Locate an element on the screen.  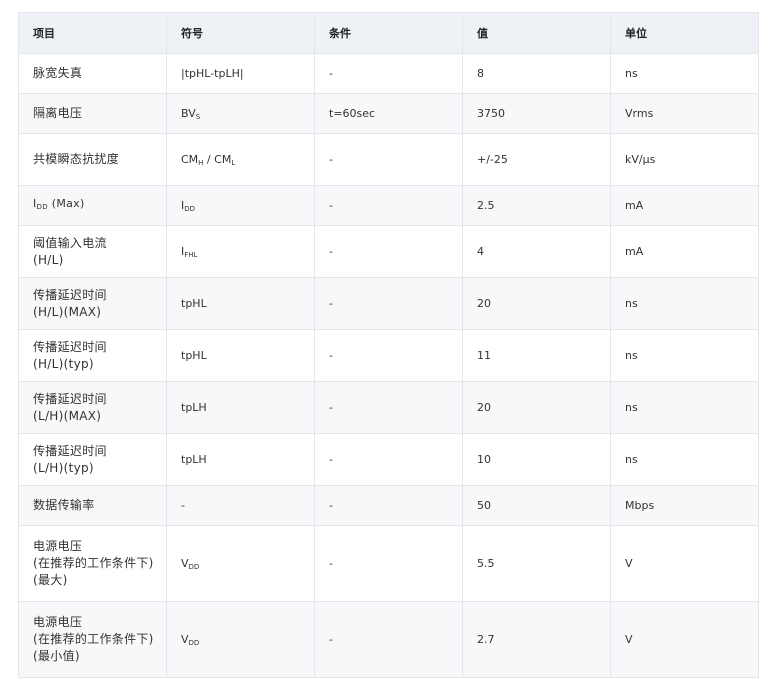
item-line: (在推荐的工作条件下) is located at coordinates (93, 563).